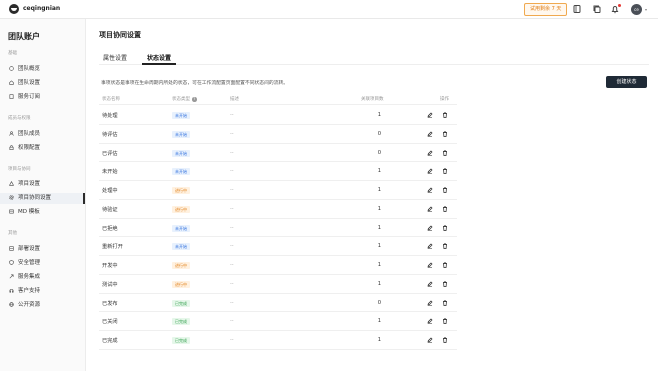 The image size is (658, 371). What do you see at coordinates (110, 116) in the screenshot?
I see `status-name: 待处理` at bounding box center [110, 116].